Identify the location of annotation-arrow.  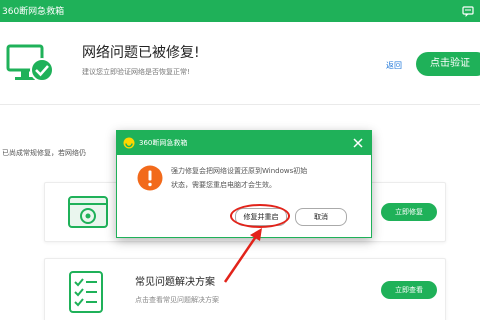
(242, 255).